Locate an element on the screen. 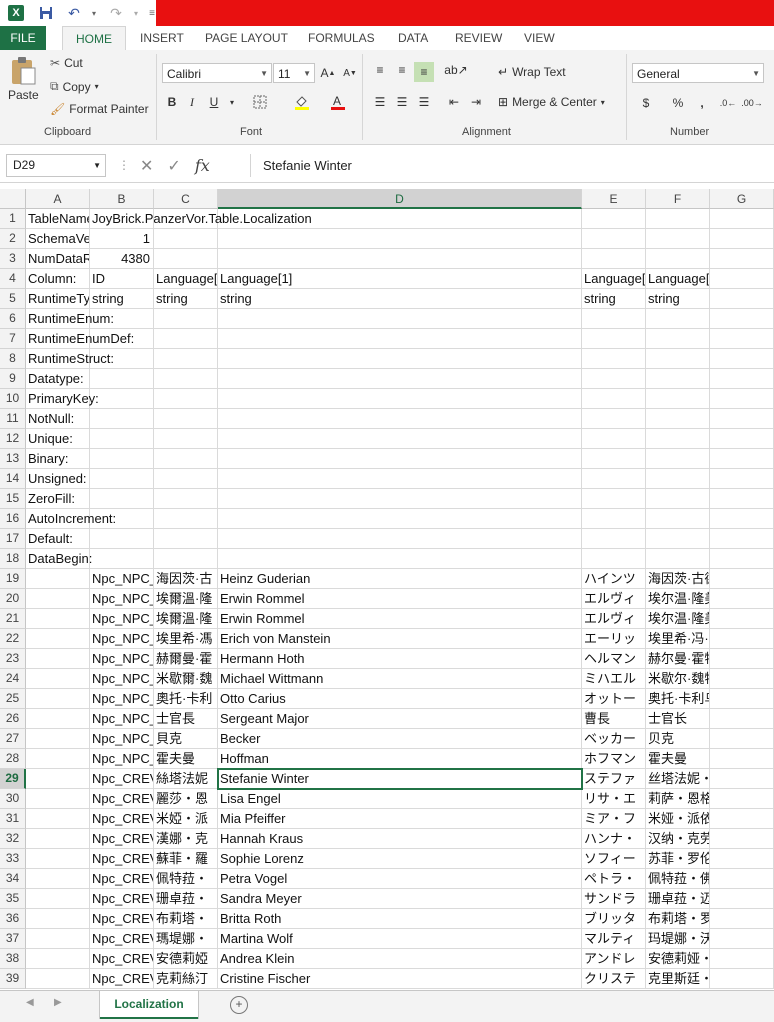 This screenshot has height=1022, width=774. tab-formulas: FORMULAS is located at coordinates (341, 38).